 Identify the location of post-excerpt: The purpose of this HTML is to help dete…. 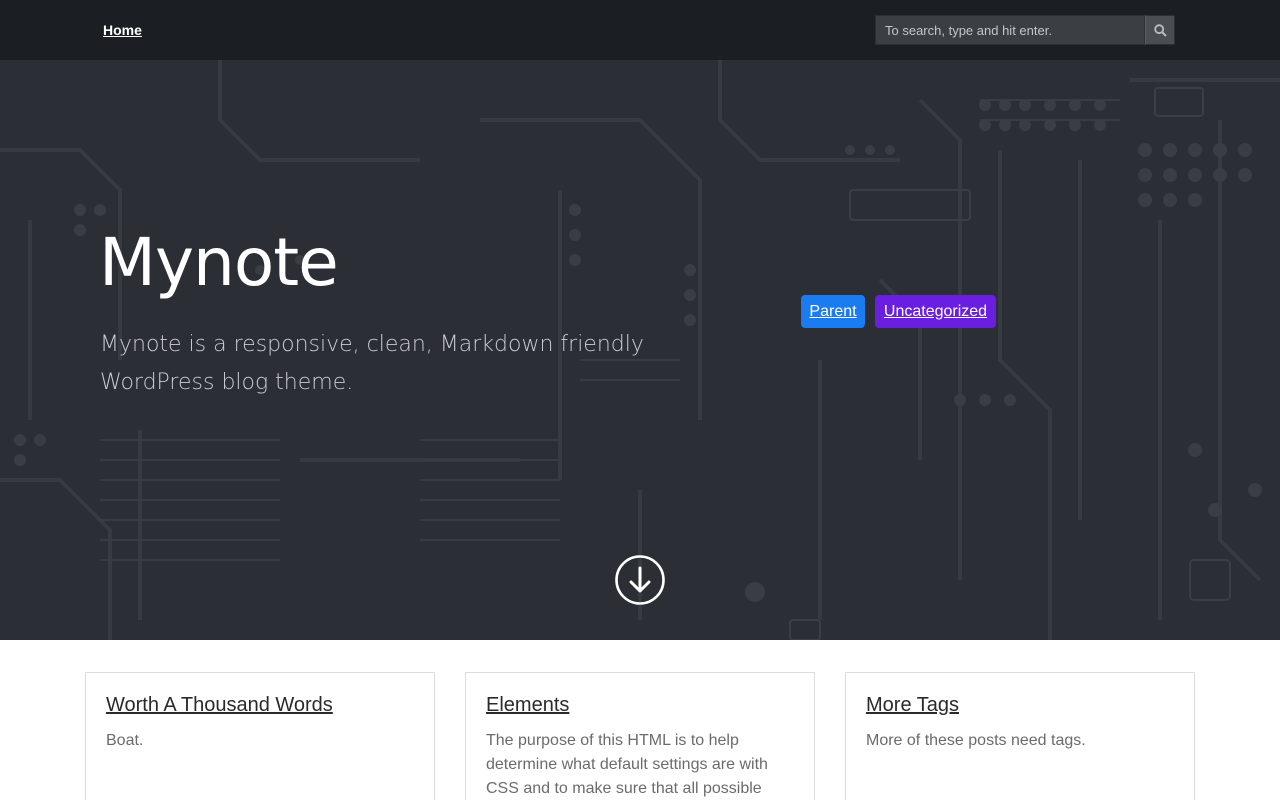
(627, 764).